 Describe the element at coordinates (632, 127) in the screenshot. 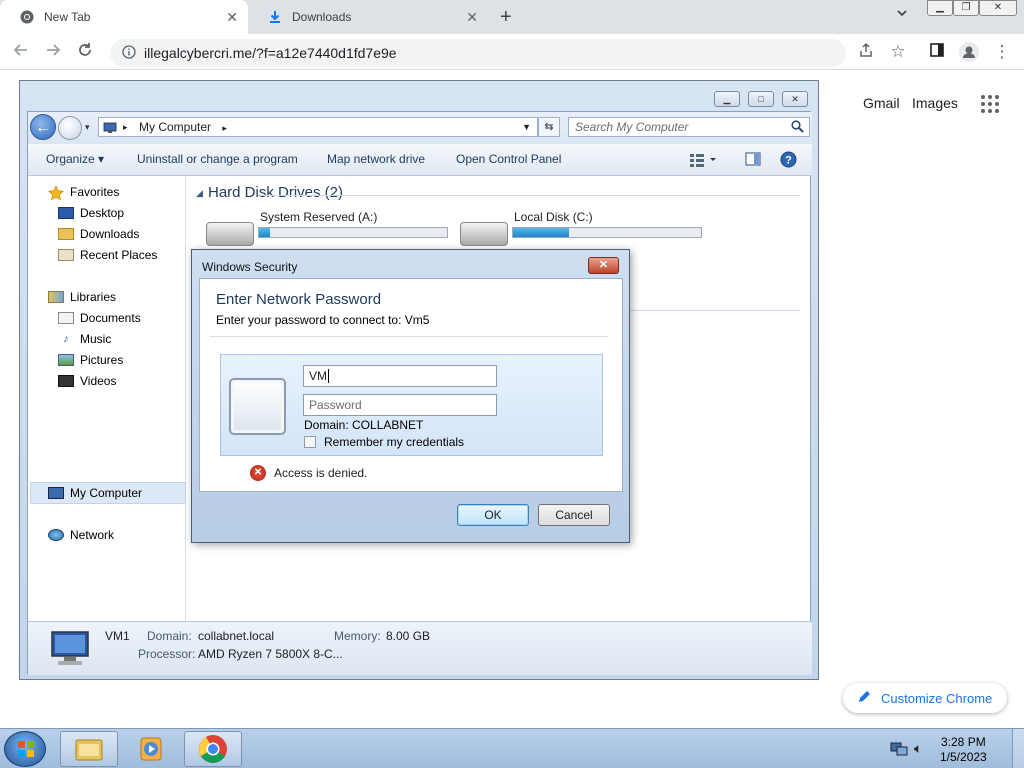

I see `search-placeholder: Search My Computer` at that location.